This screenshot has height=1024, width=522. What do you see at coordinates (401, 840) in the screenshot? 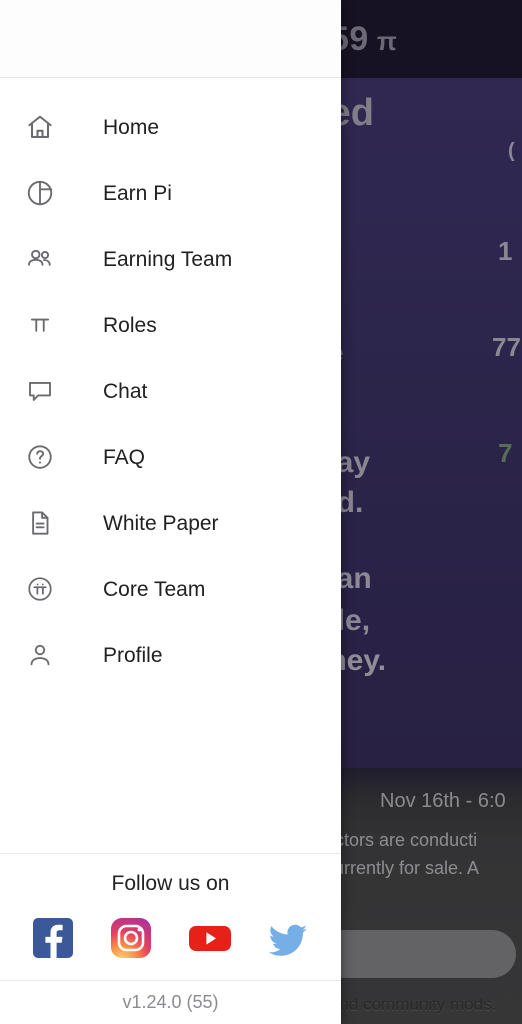
I see `background-news-line: actors are conducti` at bounding box center [401, 840].